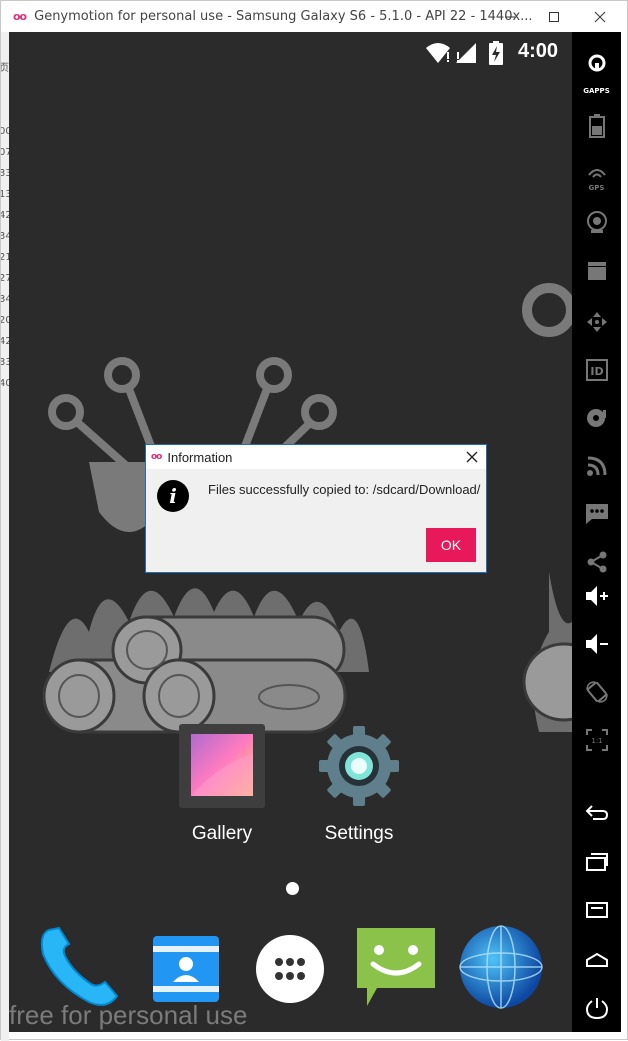 The width and height of the screenshot is (628, 1041). What do you see at coordinates (596, 91) in the screenshot?
I see `gapps-label: GAPPS` at bounding box center [596, 91].